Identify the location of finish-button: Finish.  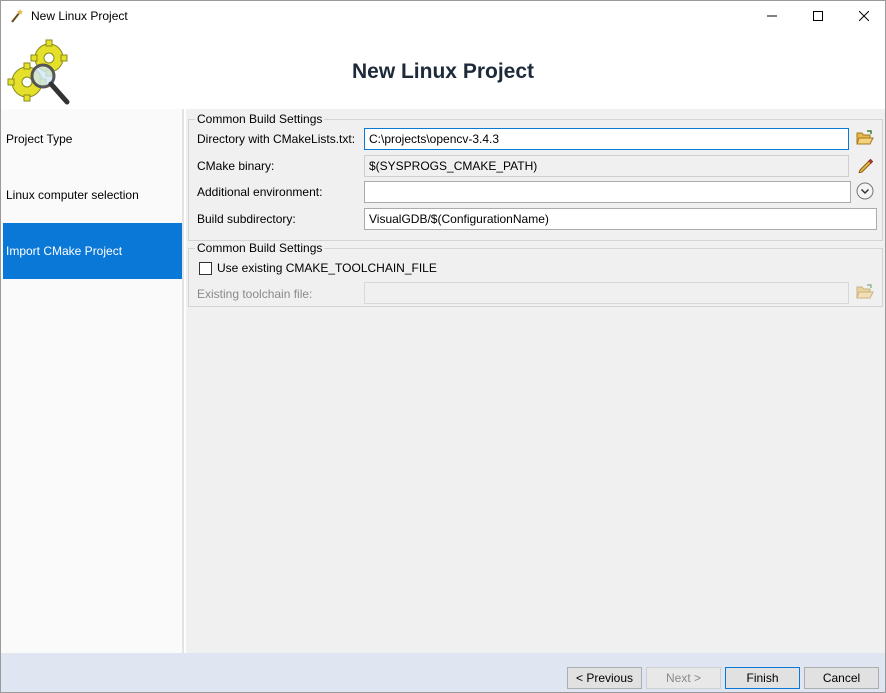
(762, 678).